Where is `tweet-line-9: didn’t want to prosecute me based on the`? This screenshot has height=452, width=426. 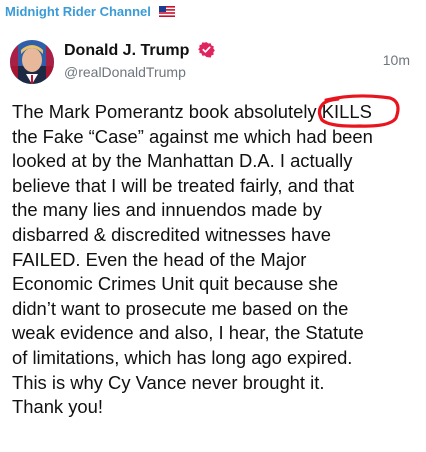
tweet-line-9: didn’t want to prosecute me based on the is located at coordinates (180, 308).